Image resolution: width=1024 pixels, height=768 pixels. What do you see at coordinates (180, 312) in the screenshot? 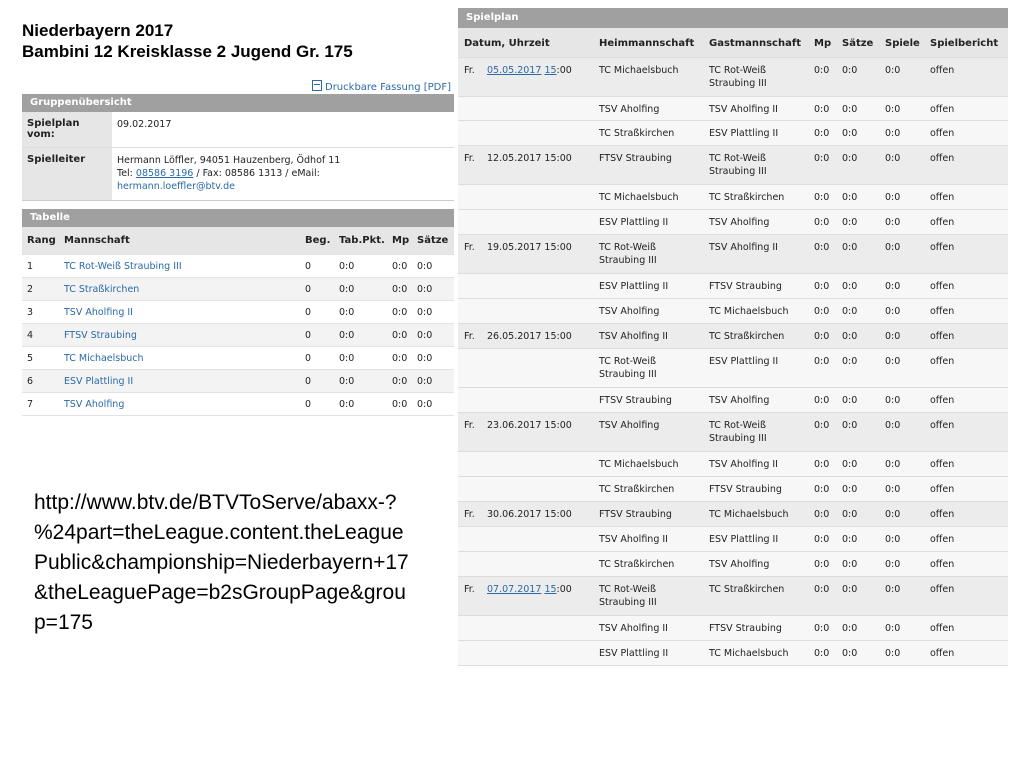
I see `team-link: TSV Aholfing II` at bounding box center [180, 312].